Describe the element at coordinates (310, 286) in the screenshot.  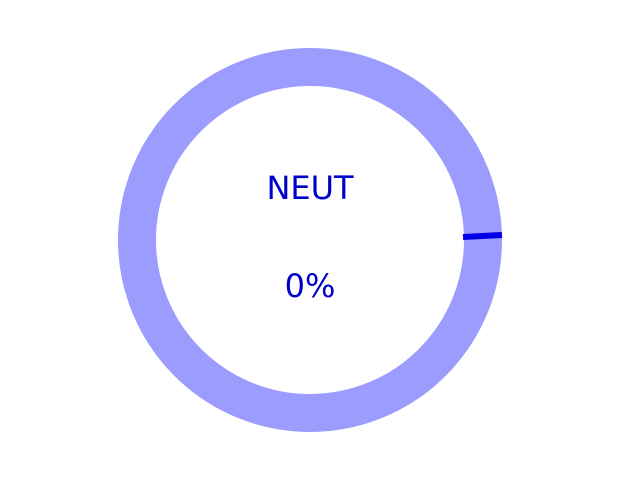
I see `gauge-percent: 0%` at that location.